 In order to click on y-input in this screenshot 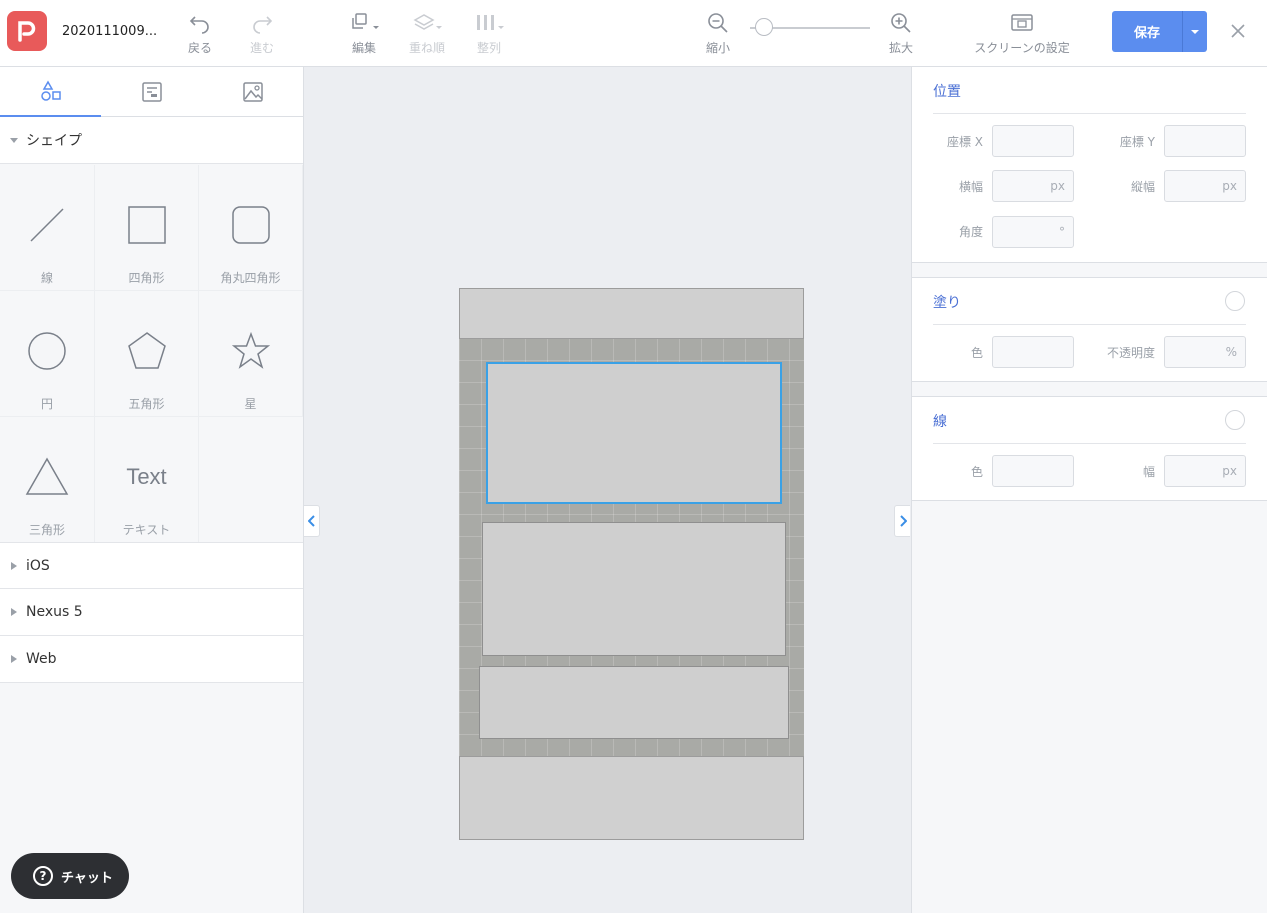, I will do `click(1205, 141)`.